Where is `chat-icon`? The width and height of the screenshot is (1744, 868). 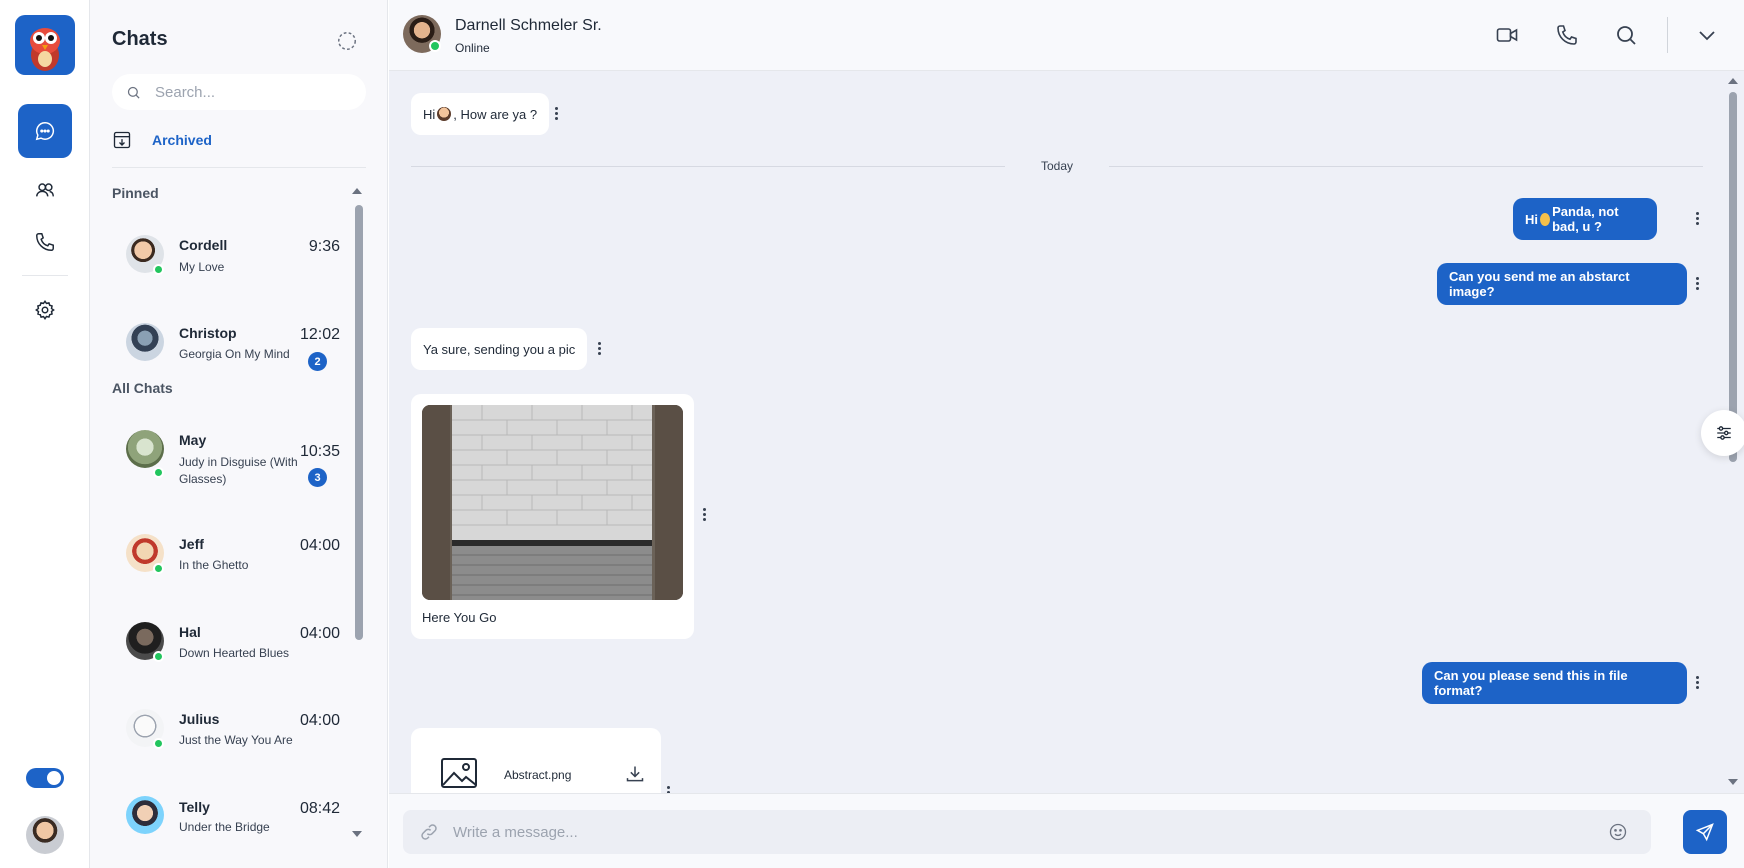 chat-icon is located at coordinates (45, 131).